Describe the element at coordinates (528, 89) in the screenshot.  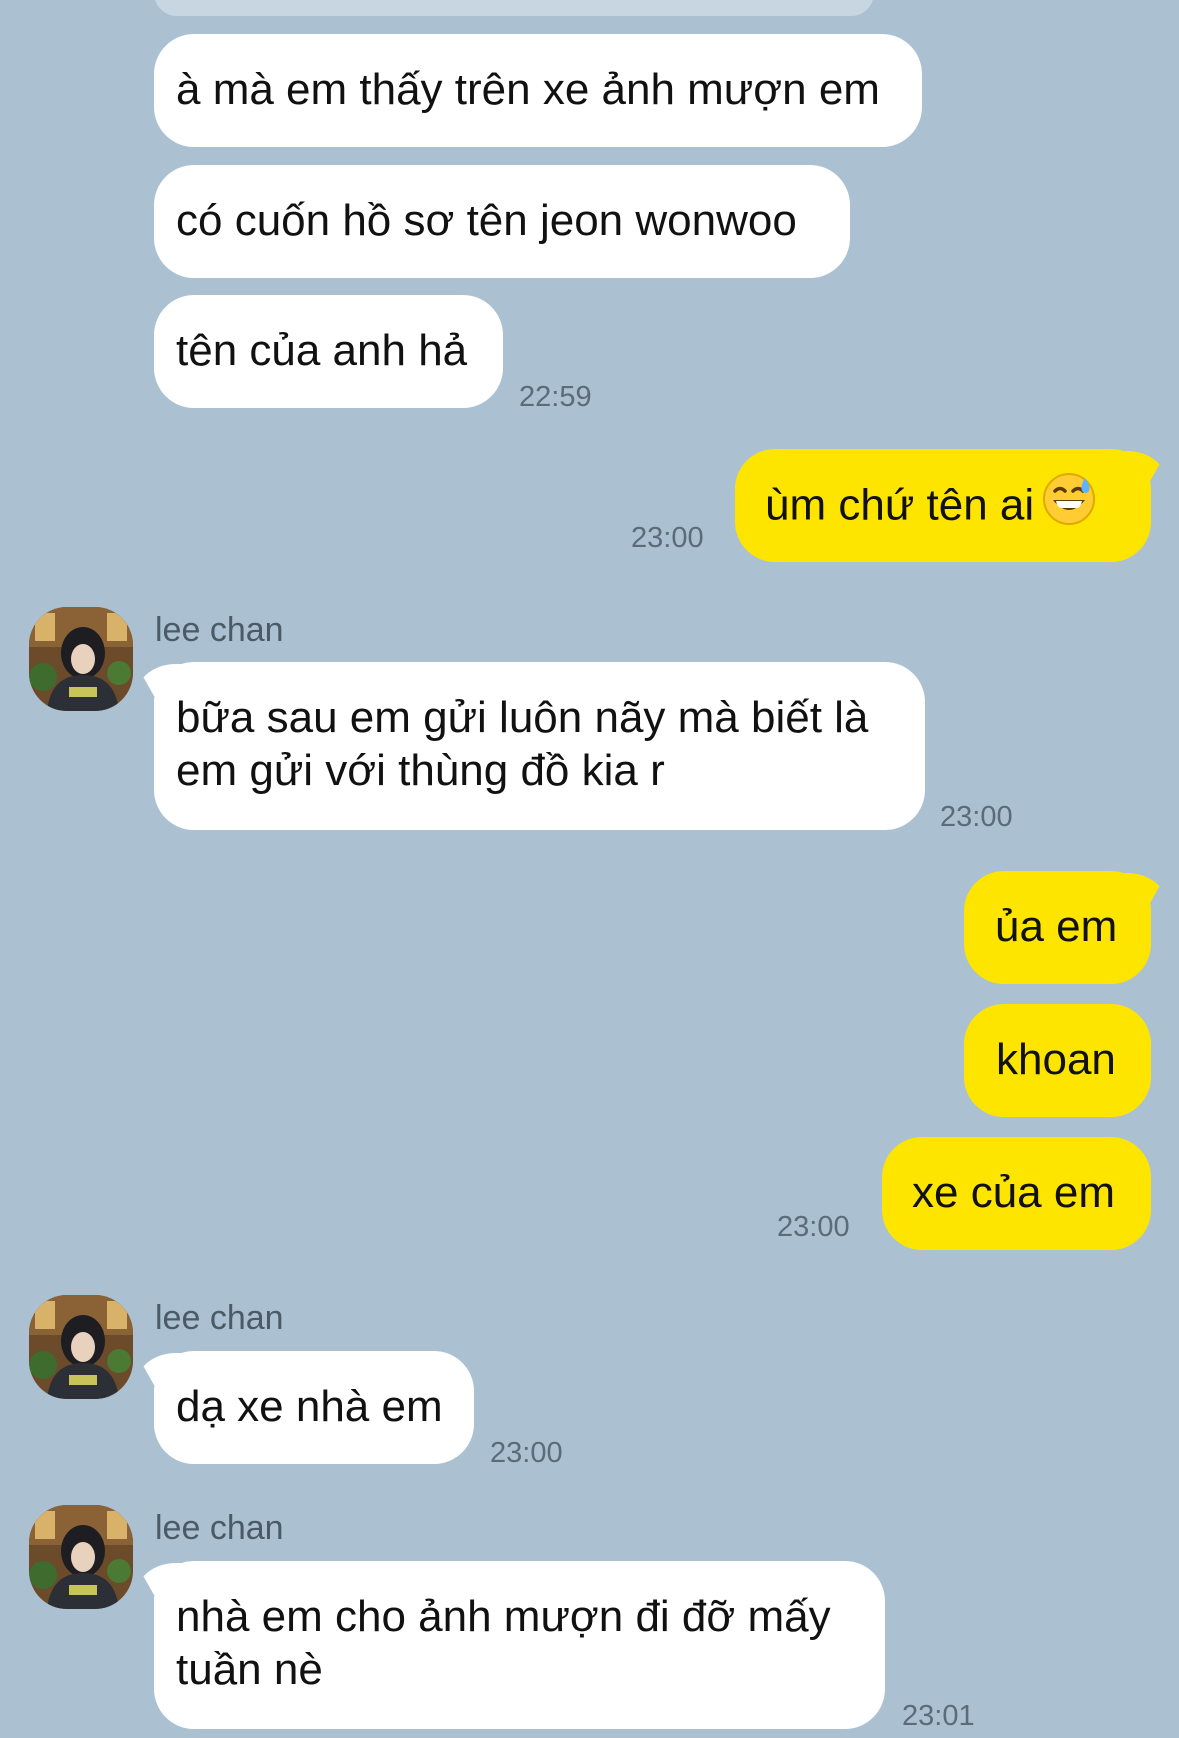
I see `message-text: à mà em thấy trên xe ảnh mượn em` at that location.